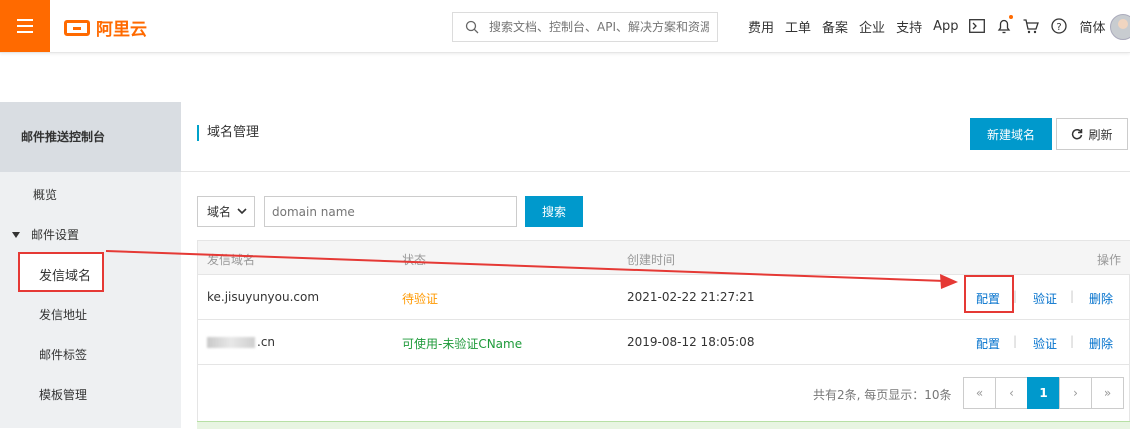 Image resolution: width=1130 pixels, height=429 pixels. I want to click on sidebar-item-mail-tags: 邮件标签, so click(63, 354).